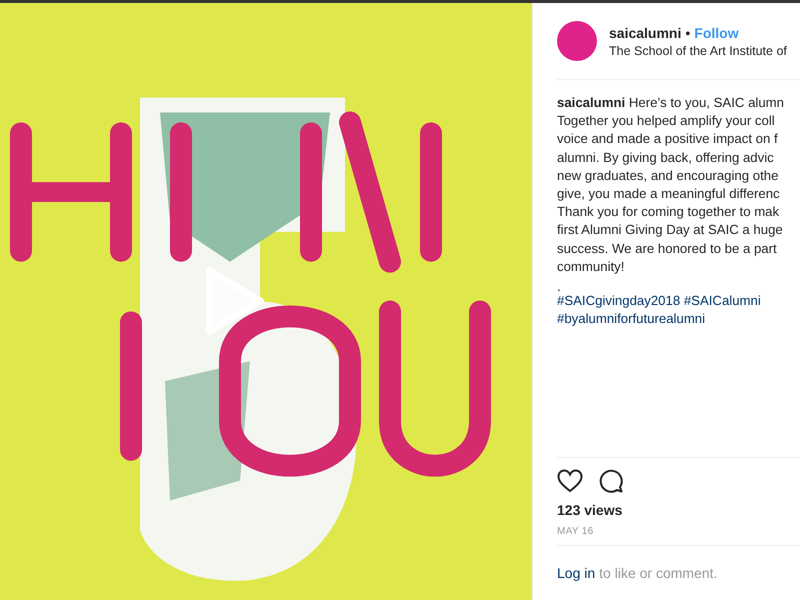  I want to click on caption-text: Together you helped amplify your coll, so click(666, 120).